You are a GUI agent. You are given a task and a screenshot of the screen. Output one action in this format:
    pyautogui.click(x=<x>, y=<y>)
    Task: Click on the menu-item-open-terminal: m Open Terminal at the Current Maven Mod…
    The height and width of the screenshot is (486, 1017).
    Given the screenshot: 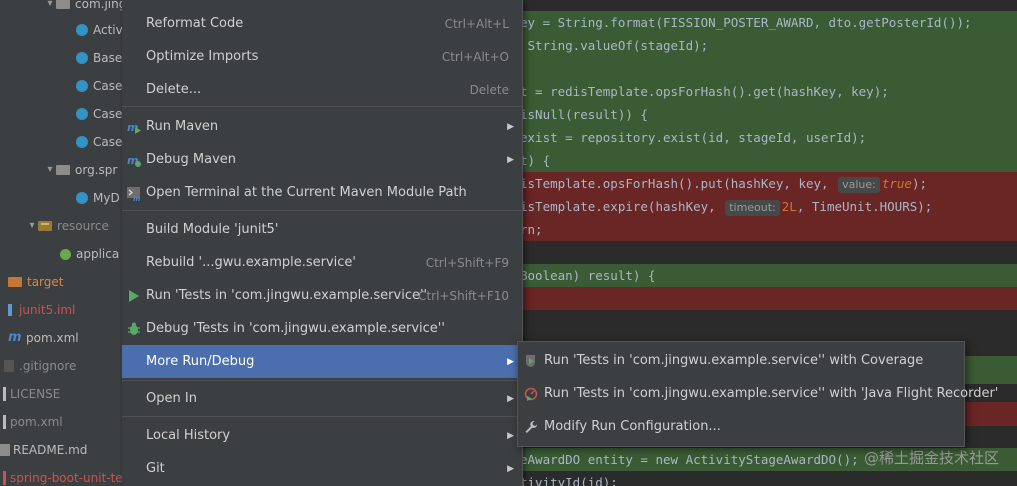 What is the action you would take?
    pyautogui.click(x=322, y=192)
    